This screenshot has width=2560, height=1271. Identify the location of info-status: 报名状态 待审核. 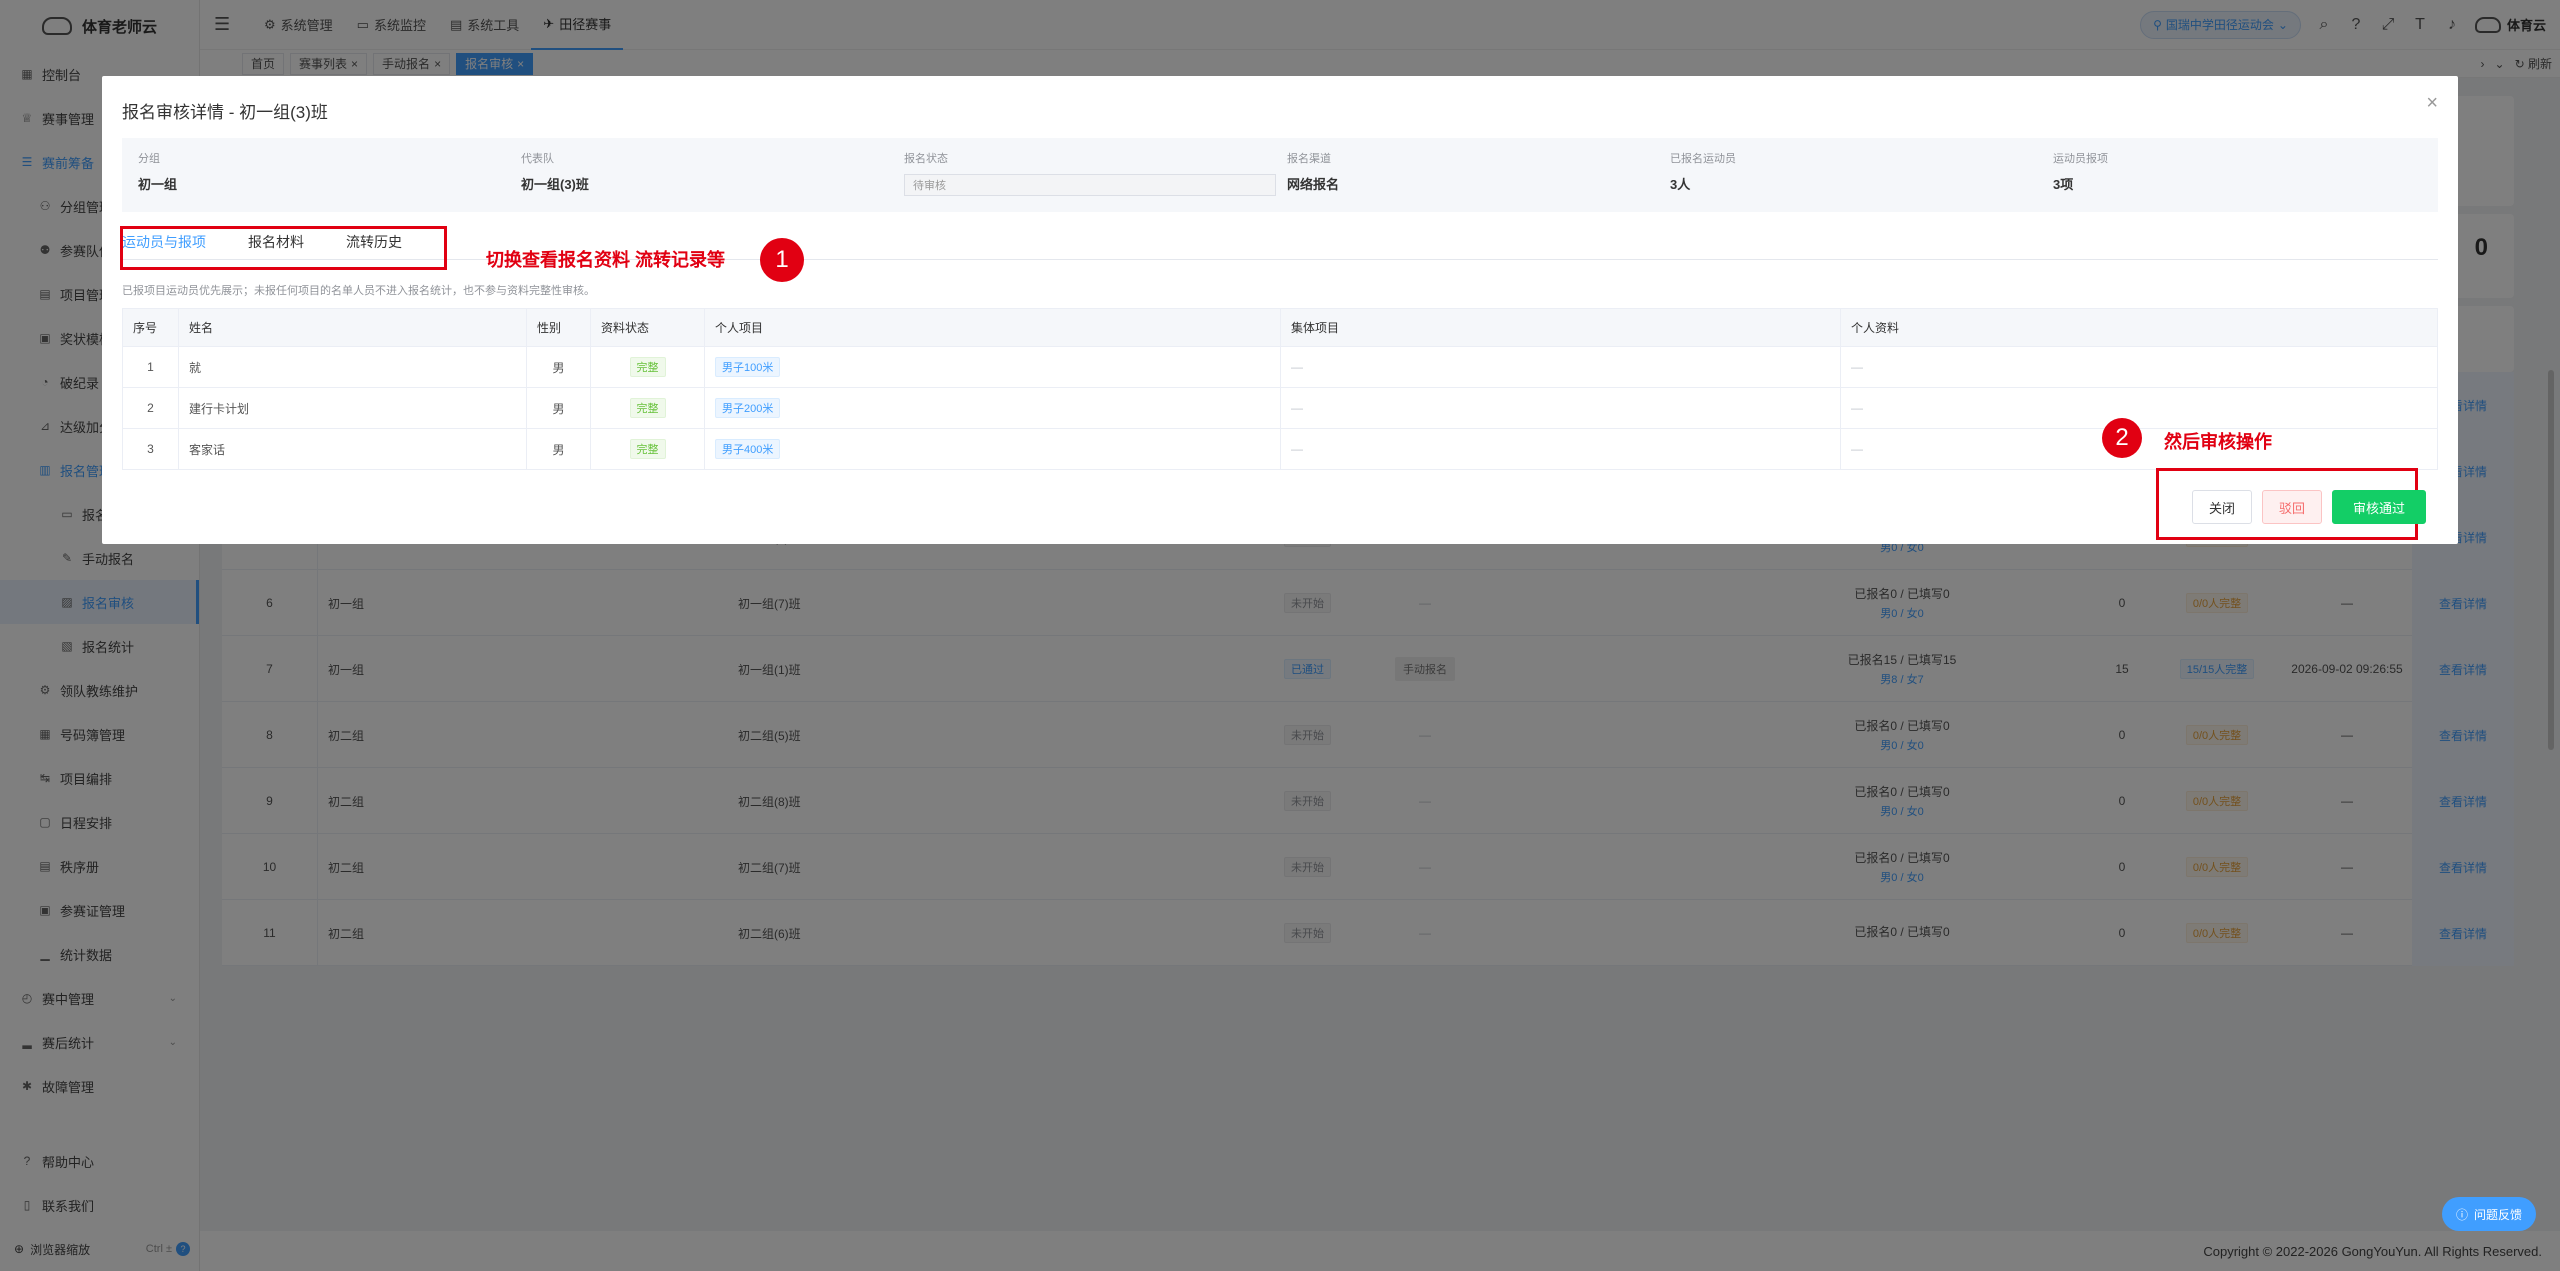
(1082, 175).